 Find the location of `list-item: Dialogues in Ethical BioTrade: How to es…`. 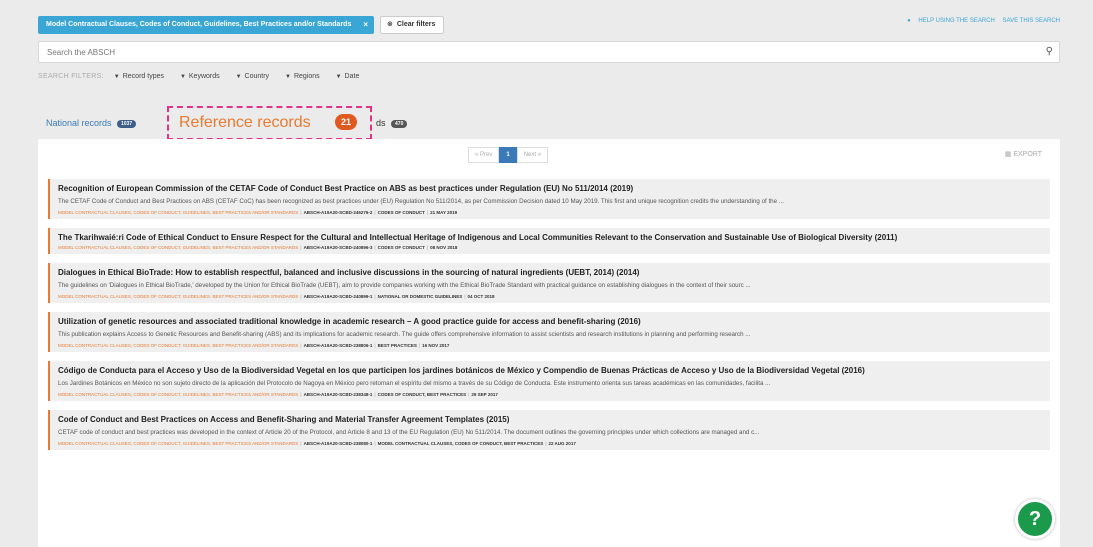

list-item: Dialogues in Ethical BioTrade: How to es… is located at coordinates (549, 283).